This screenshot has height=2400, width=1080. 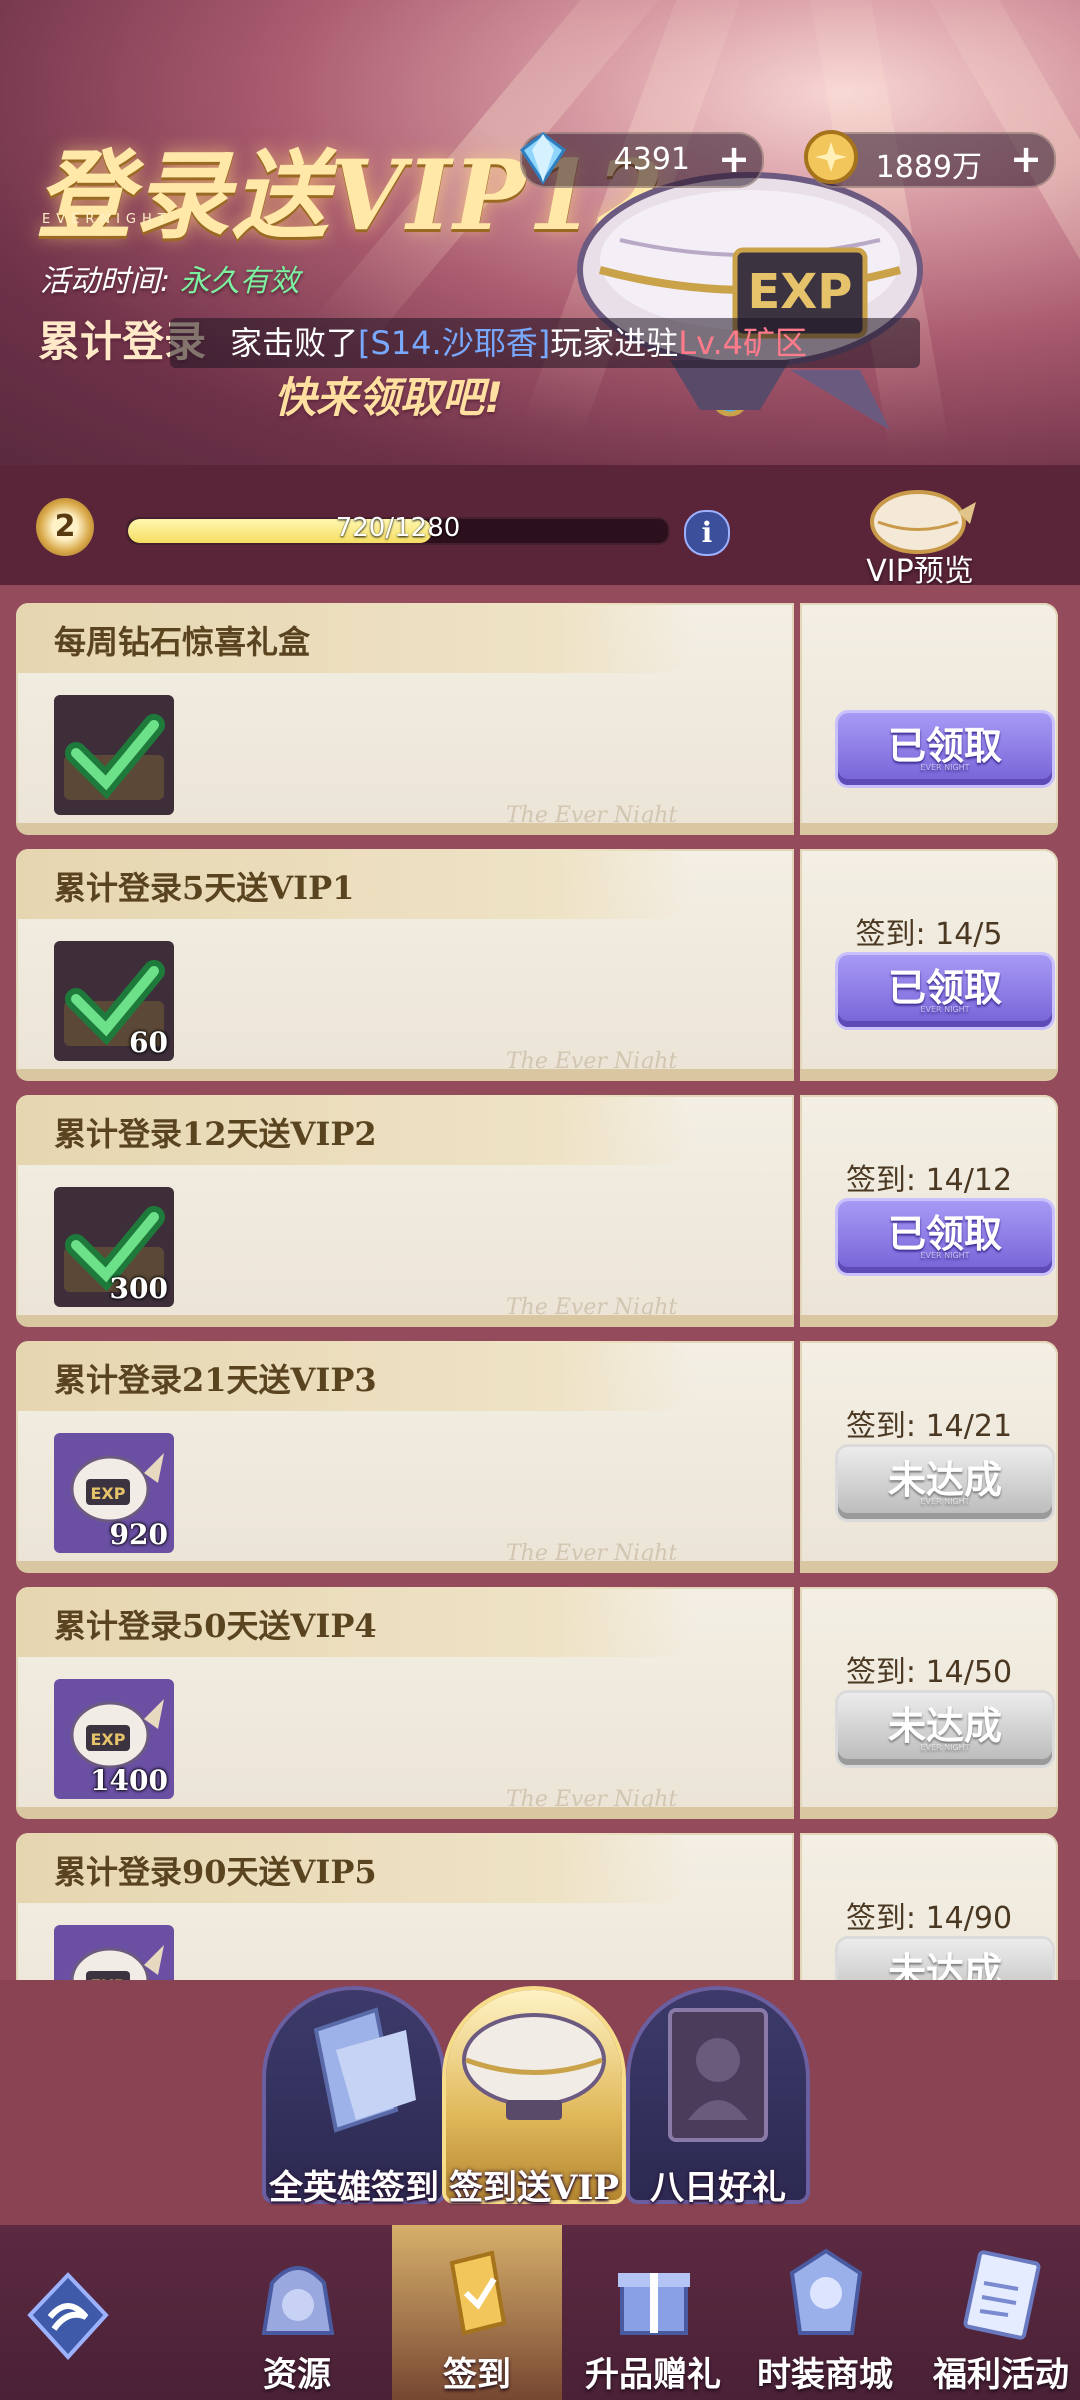 What do you see at coordinates (114, 755) in the screenshot?
I see `reward-item` at bounding box center [114, 755].